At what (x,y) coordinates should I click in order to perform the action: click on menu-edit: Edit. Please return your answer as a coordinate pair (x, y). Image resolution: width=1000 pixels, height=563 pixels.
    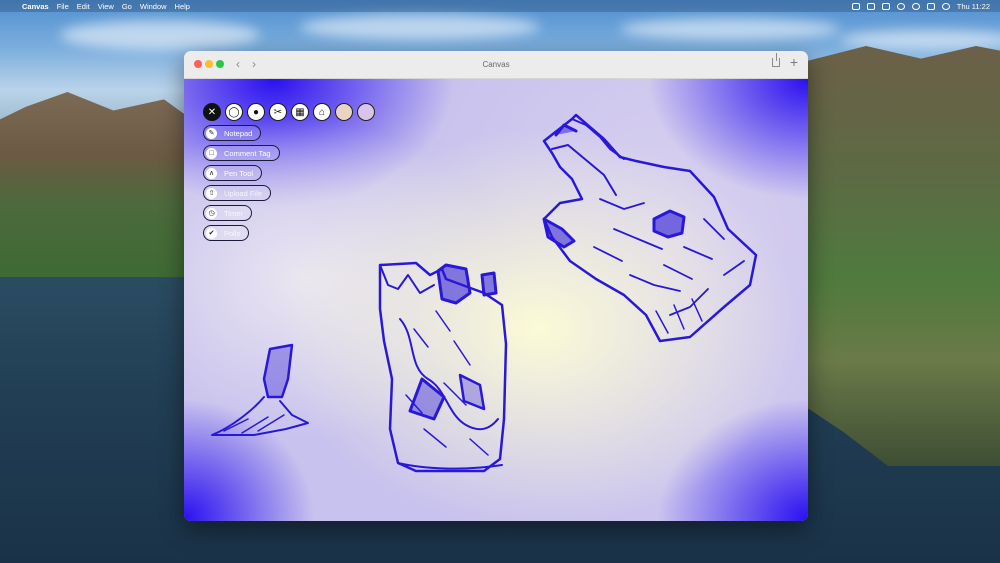
    Looking at the image, I should click on (83, 6).